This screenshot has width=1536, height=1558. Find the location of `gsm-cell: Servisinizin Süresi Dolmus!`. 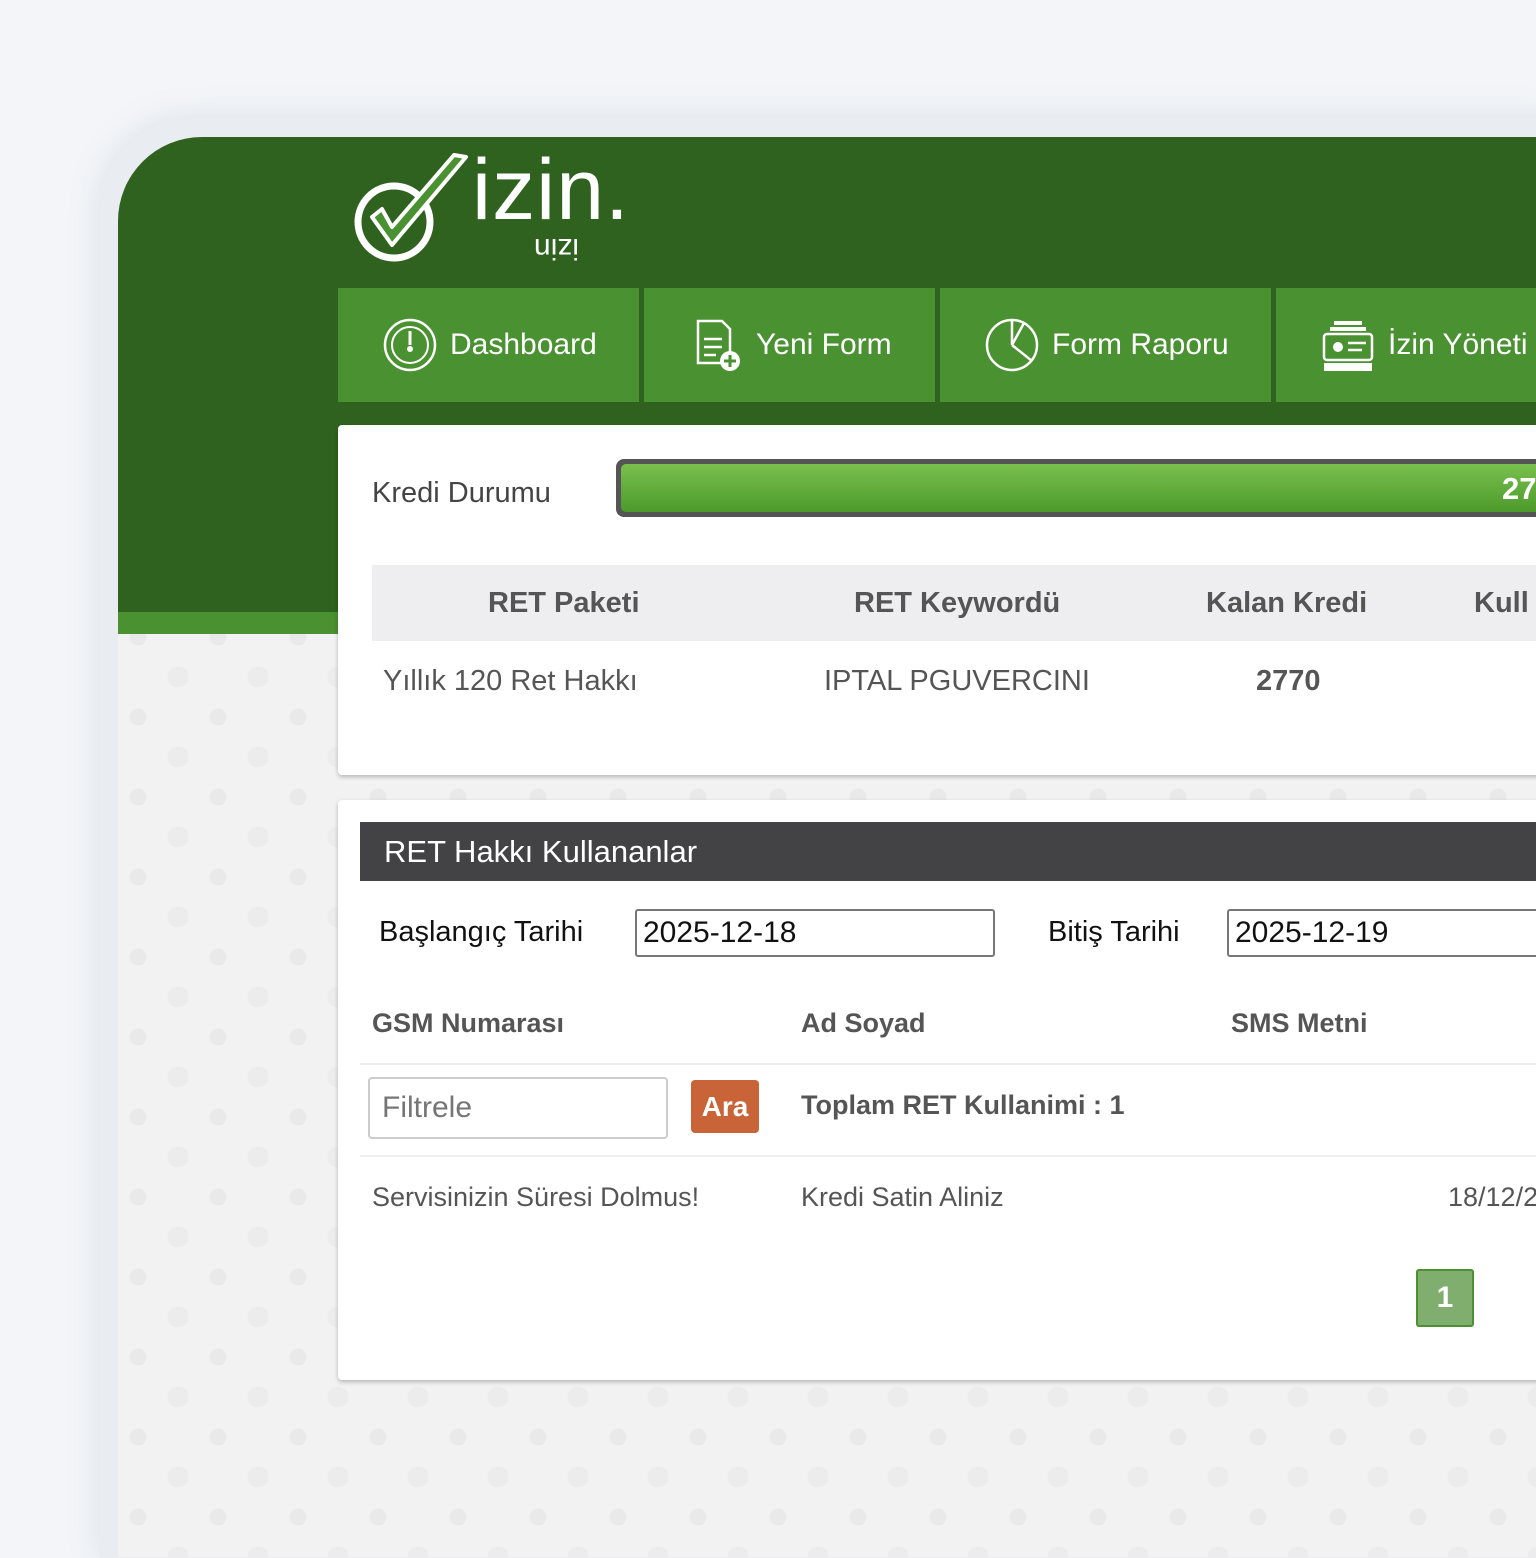

gsm-cell: Servisinizin Süresi Dolmus! is located at coordinates (536, 1197).